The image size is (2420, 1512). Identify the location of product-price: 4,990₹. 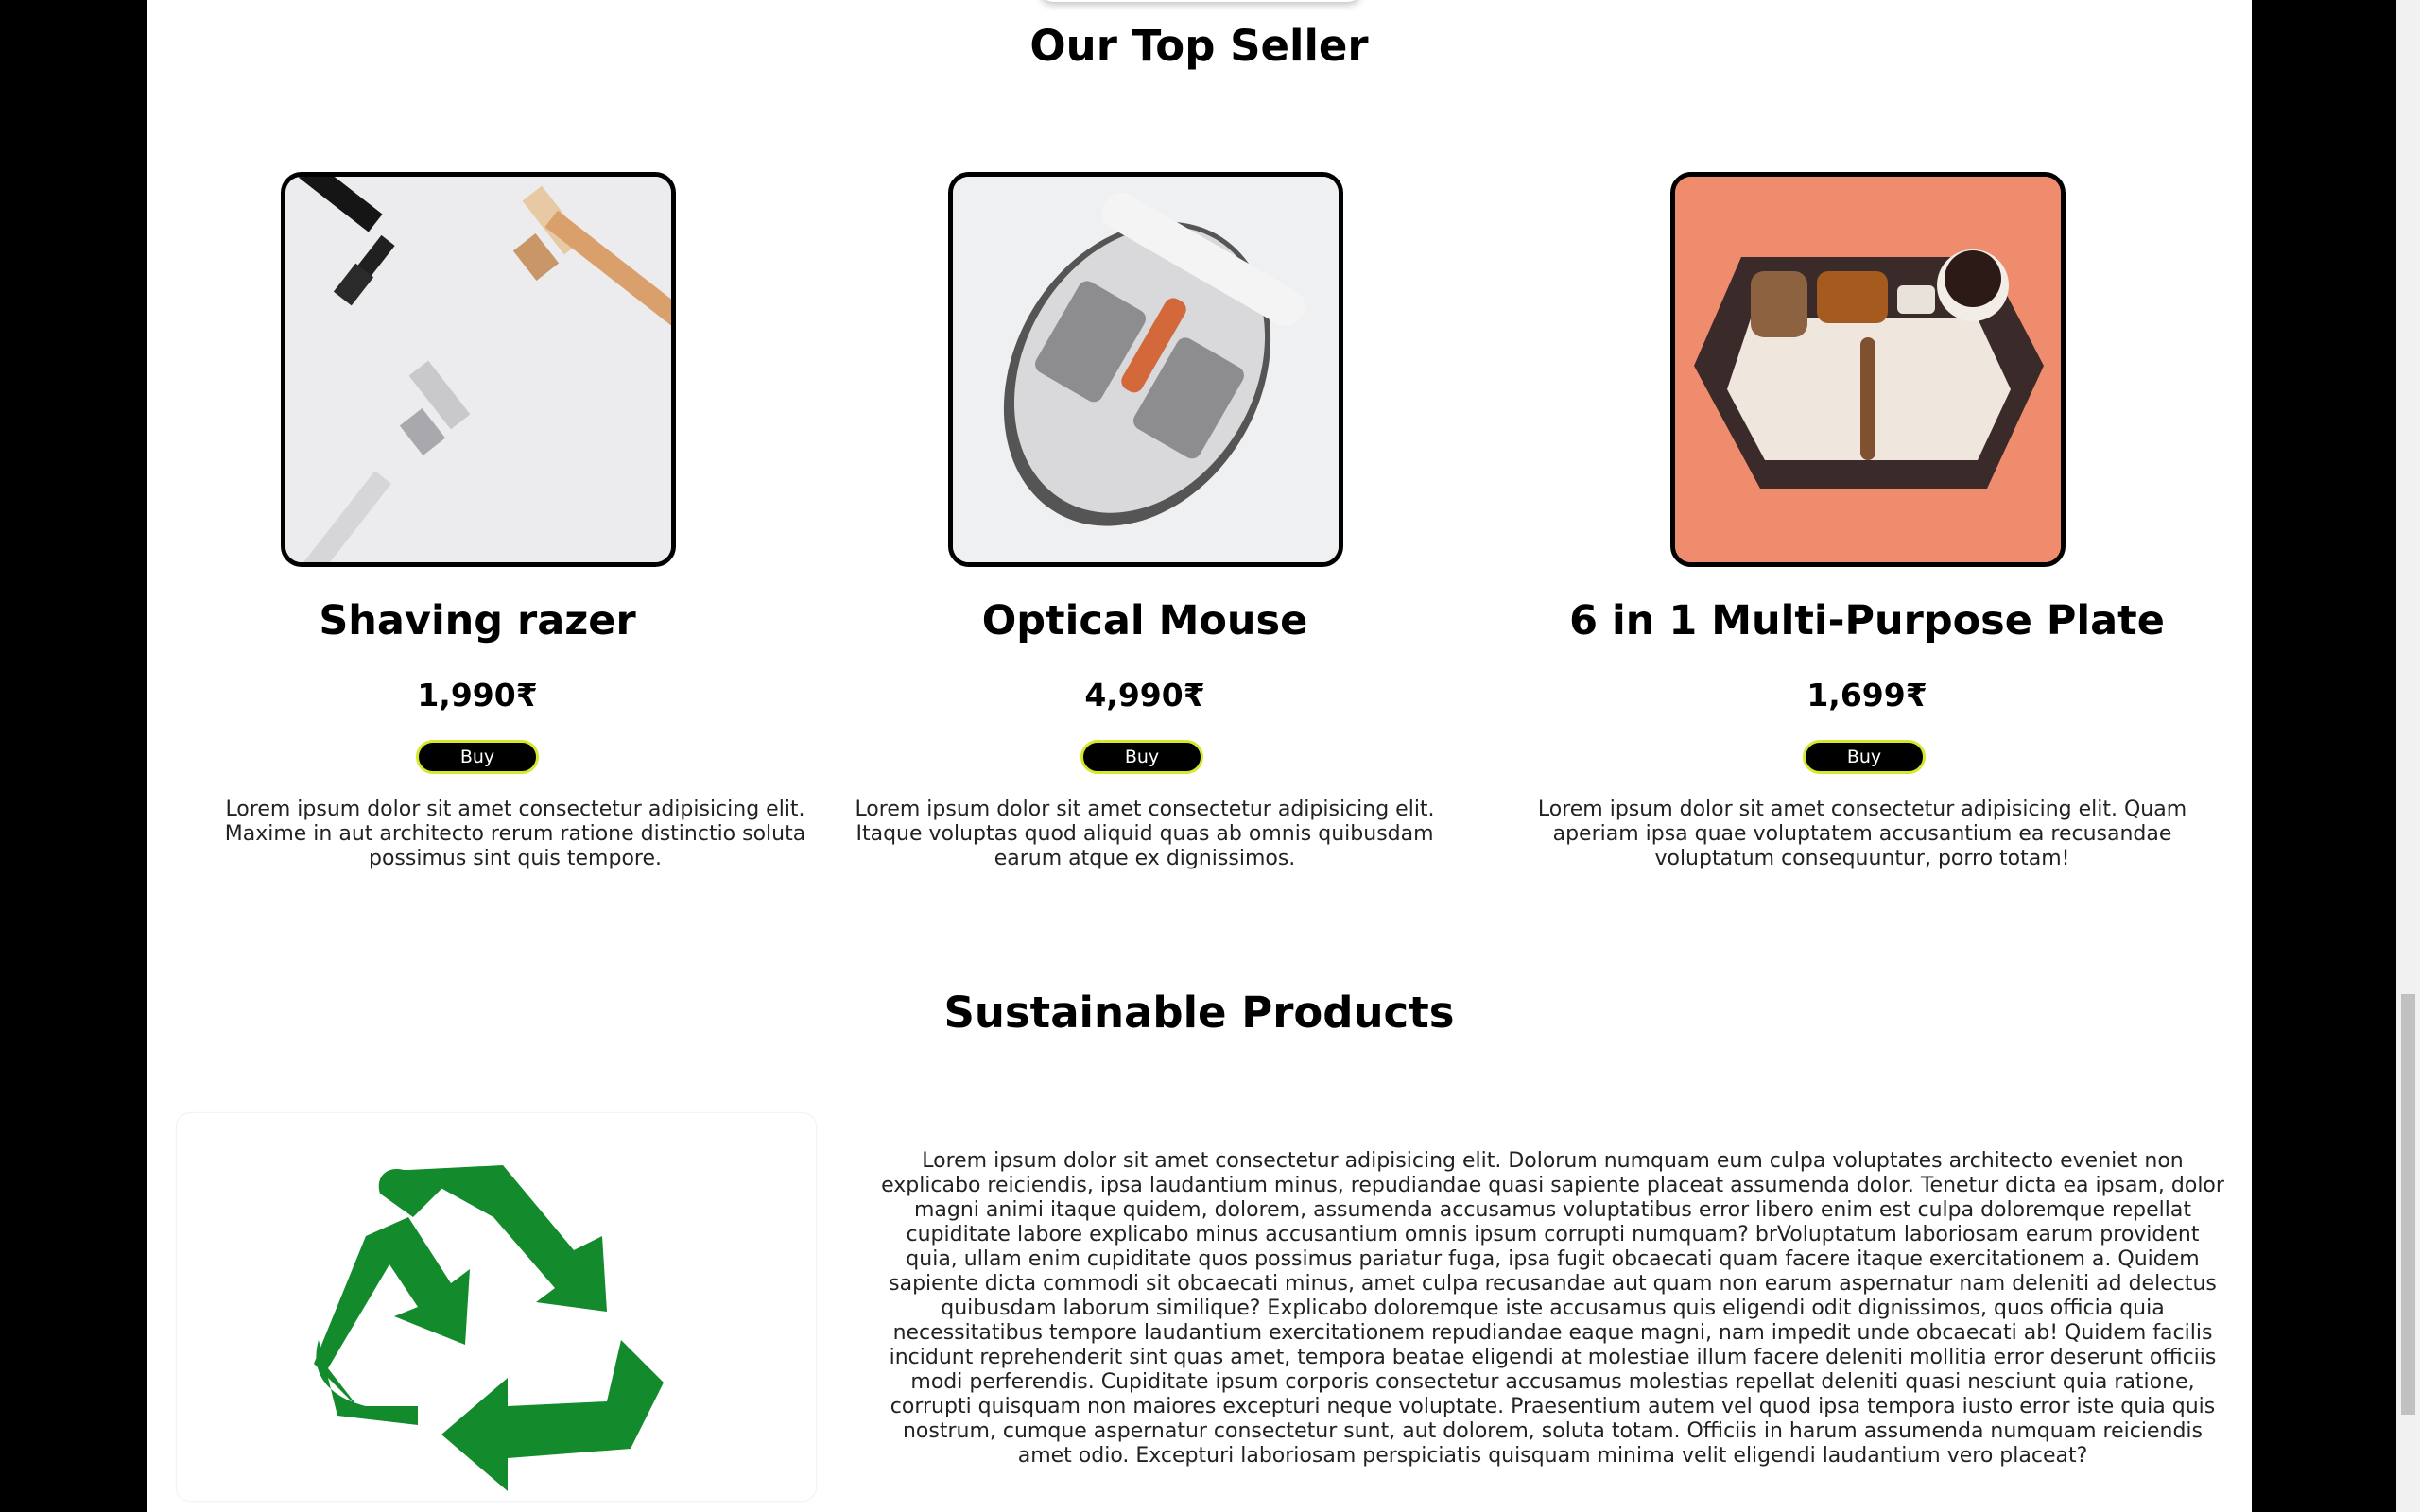
(1144, 695).